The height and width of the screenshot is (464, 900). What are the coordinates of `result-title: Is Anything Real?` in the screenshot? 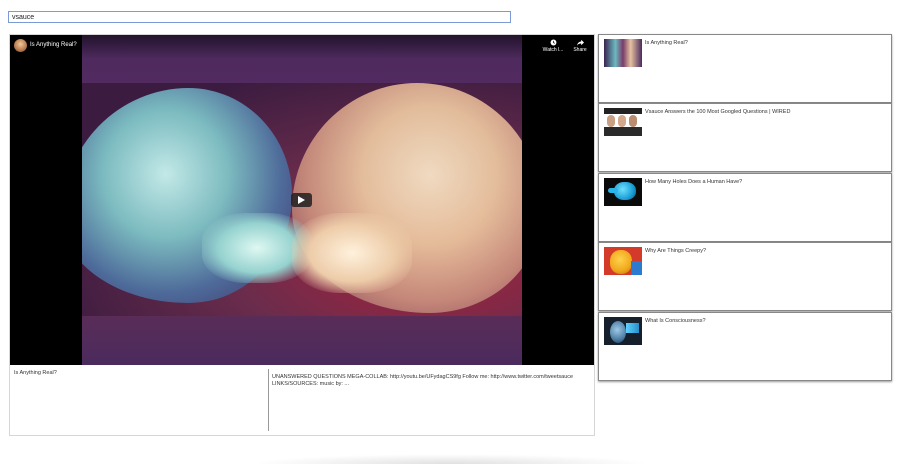 It's located at (666, 43).